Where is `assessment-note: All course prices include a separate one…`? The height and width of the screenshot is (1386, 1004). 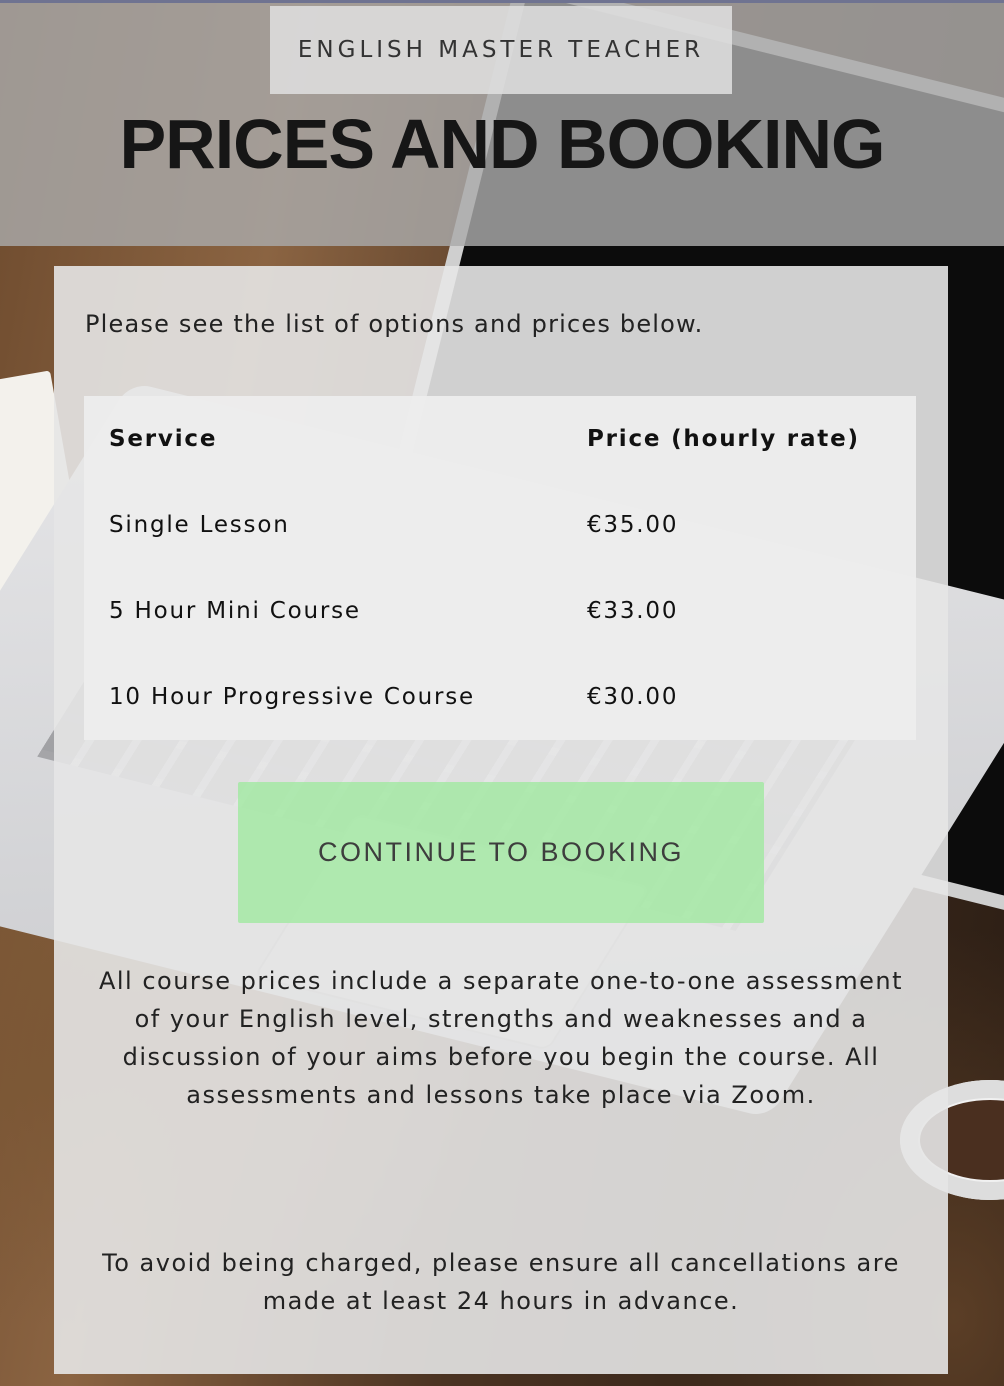 assessment-note: All course prices include a separate one… is located at coordinates (501, 1038).